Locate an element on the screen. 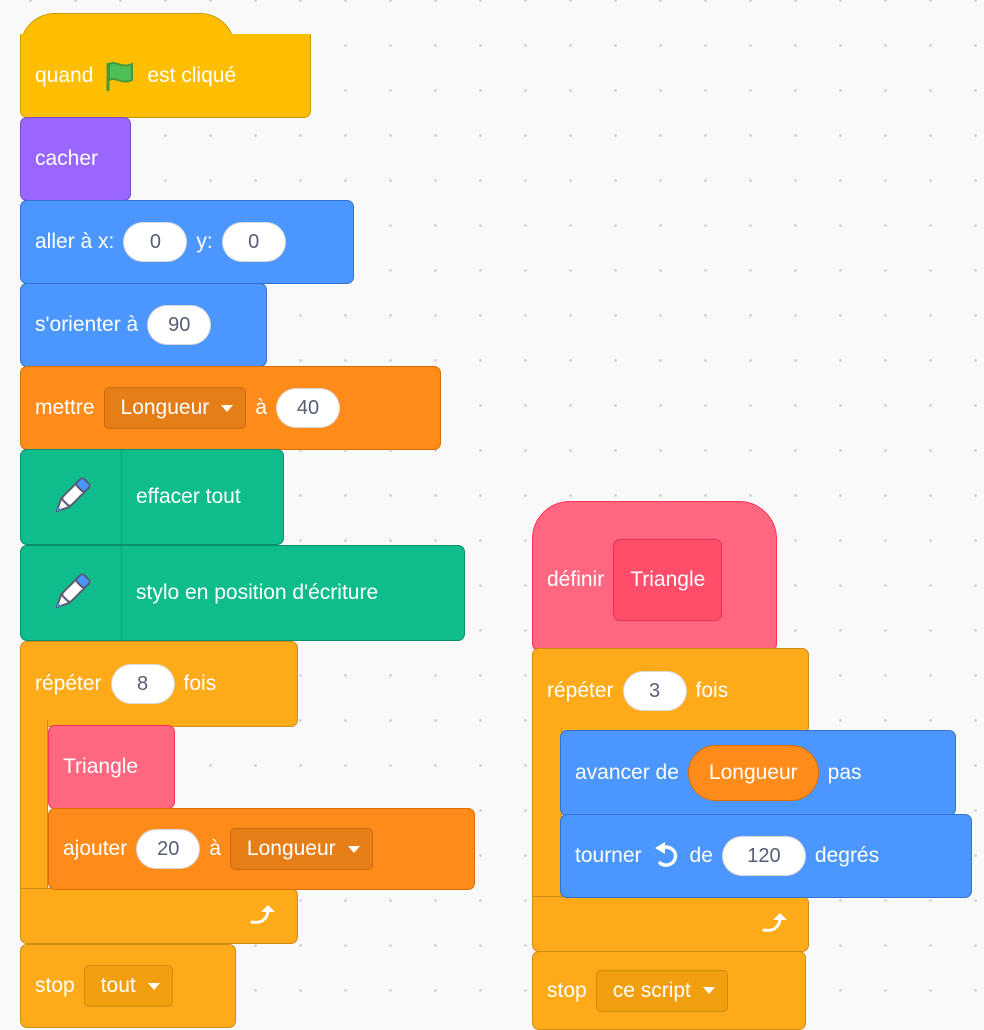 Image resolution: width=984 pixels, height=1030 pixels. move-steps-block: avancer de Longueur pas is located at coordinates (758, 773).